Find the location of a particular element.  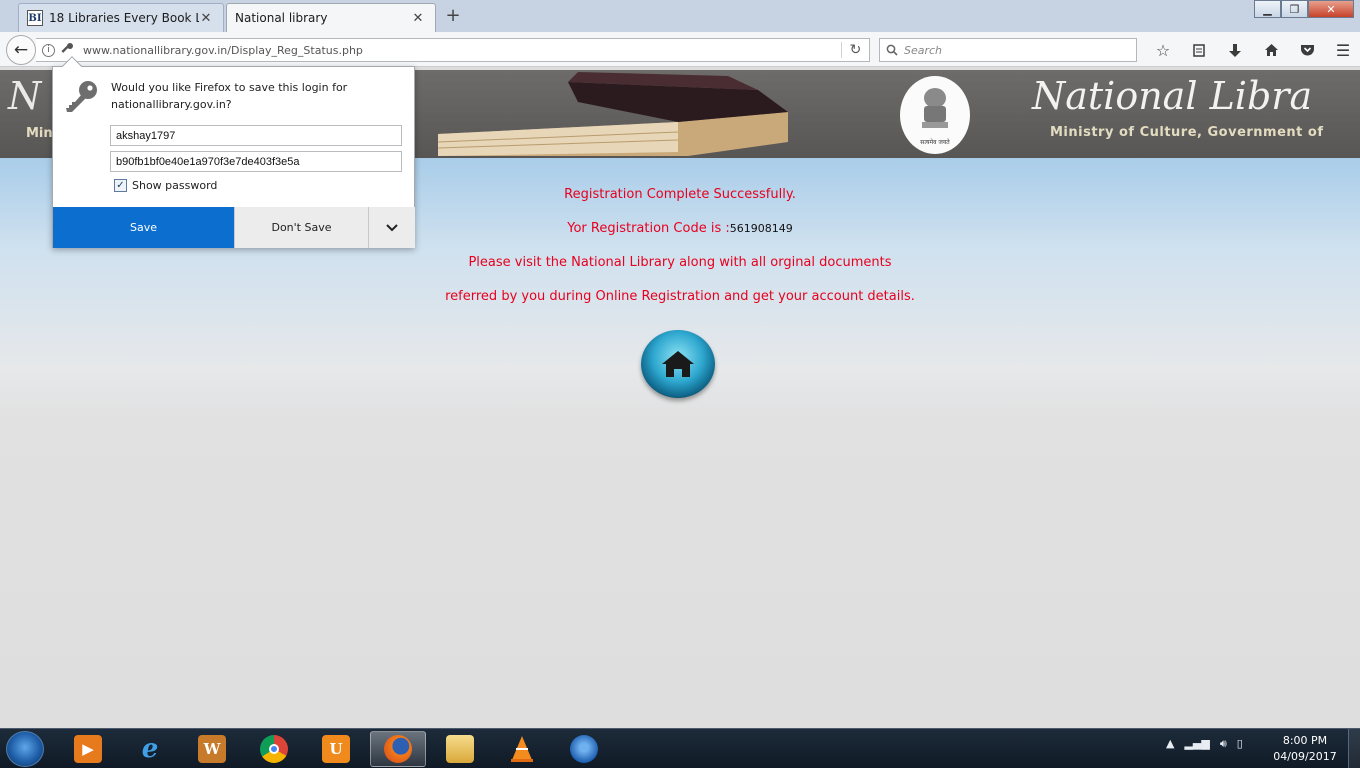

tab-libraries: BI 18 Libraries Every Book Lover ✕ is located at coordinates (121, 17).